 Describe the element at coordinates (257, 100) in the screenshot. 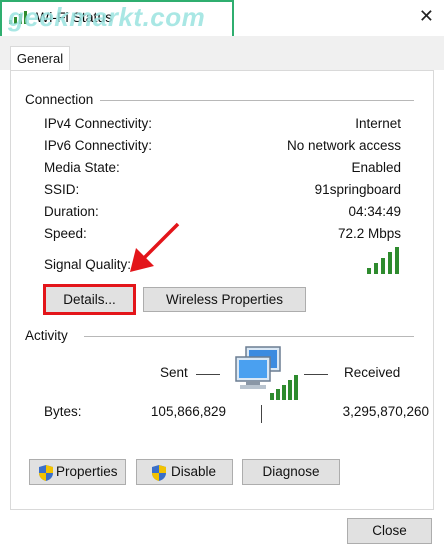

I see `connection-divider` at that location.